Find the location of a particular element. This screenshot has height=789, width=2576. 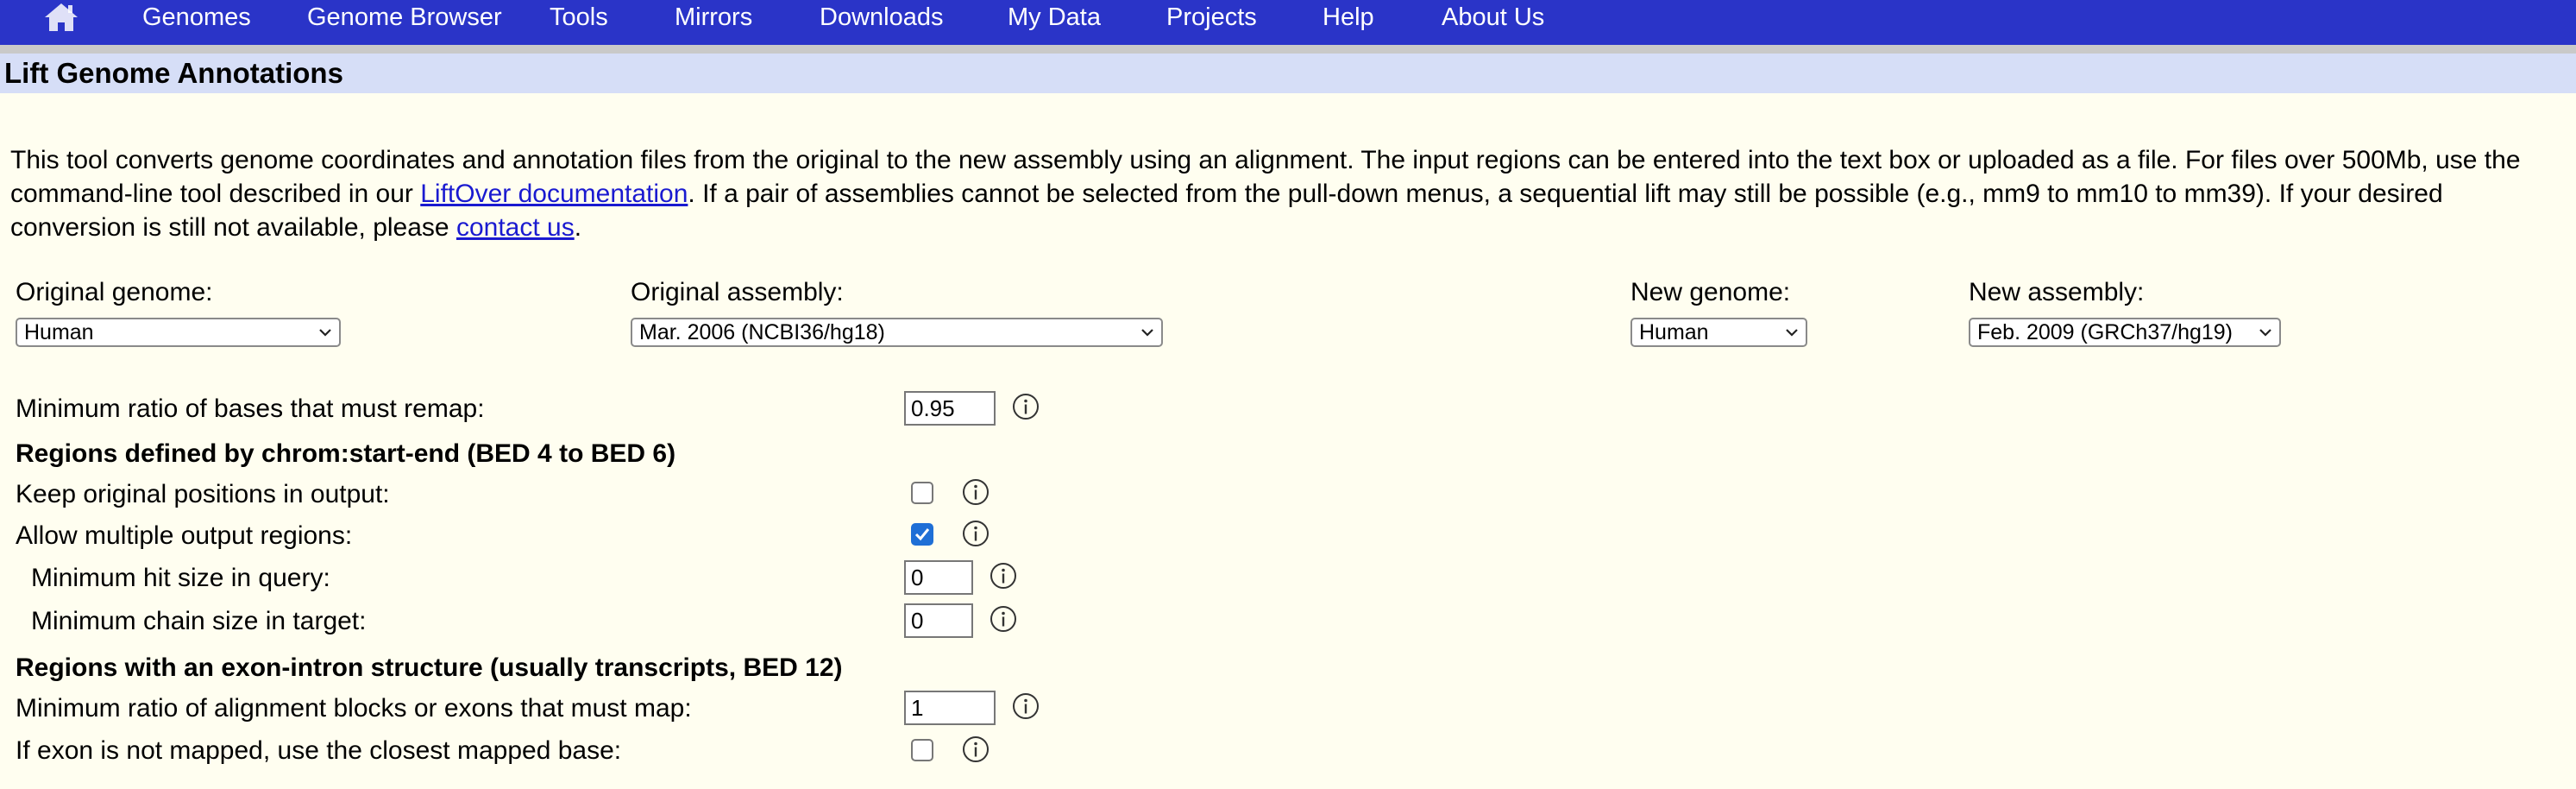

new-assembly-select: Feb. 2009 (GRCh37/hg19) is located at coordinates (2125, 332).